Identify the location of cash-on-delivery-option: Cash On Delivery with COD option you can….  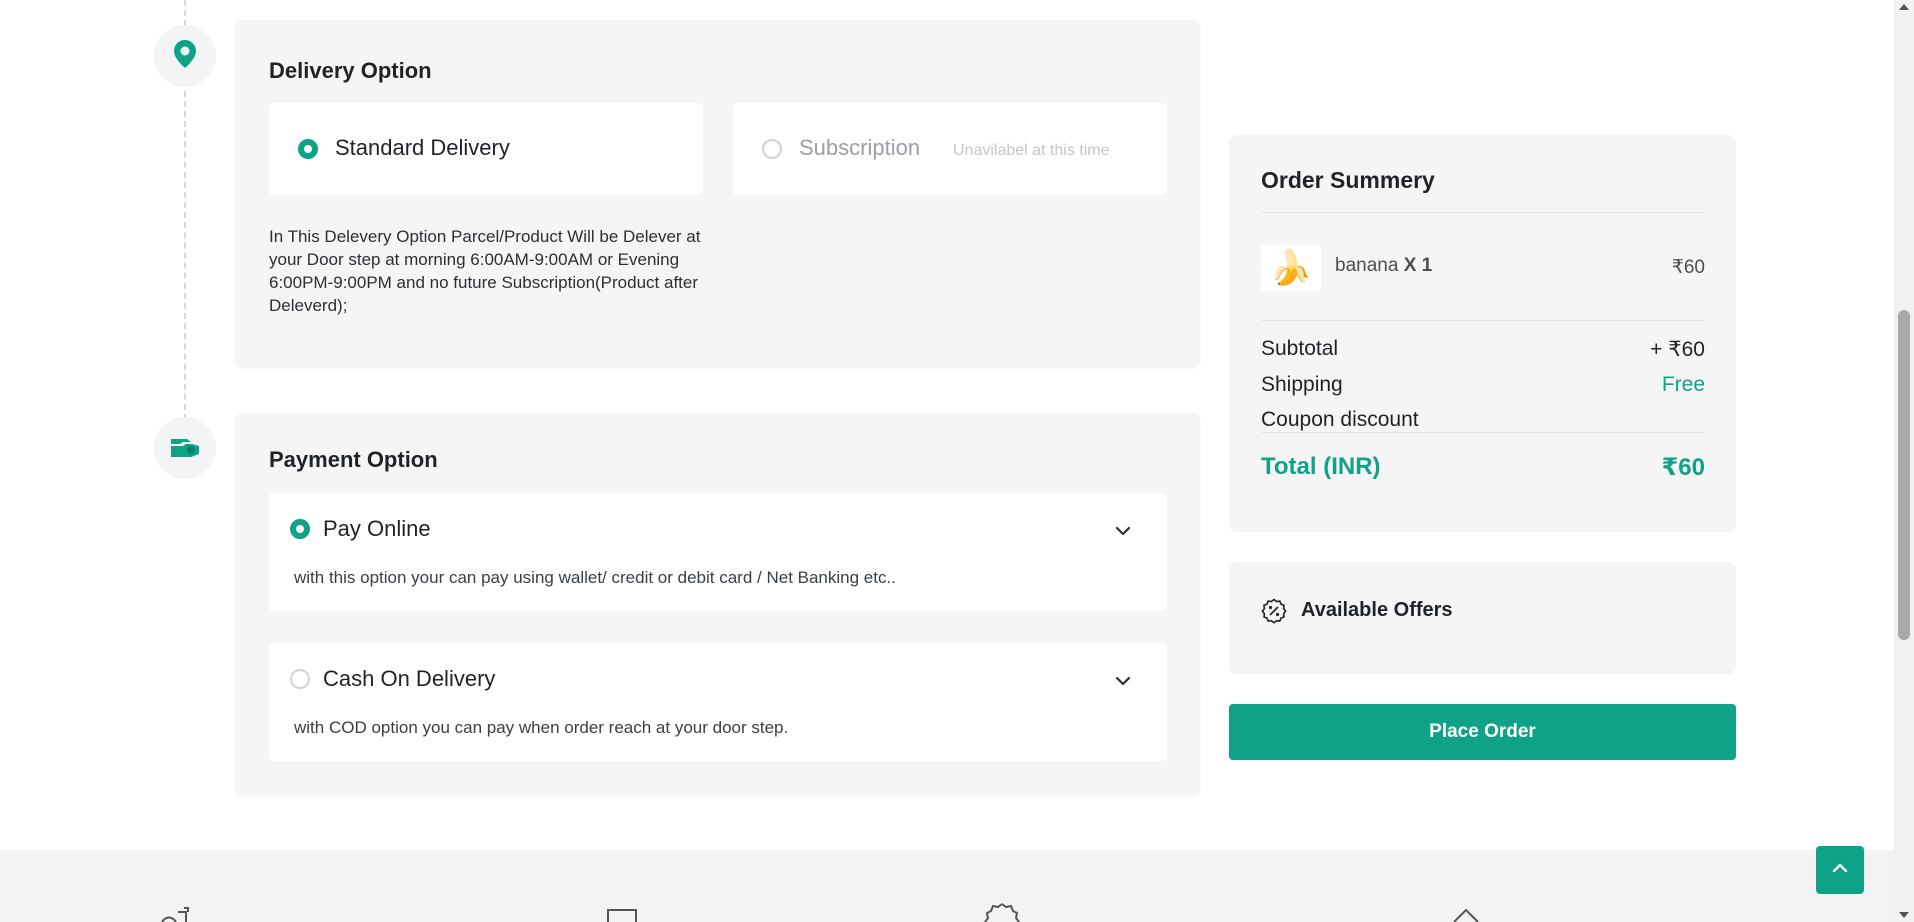
(718, 702).